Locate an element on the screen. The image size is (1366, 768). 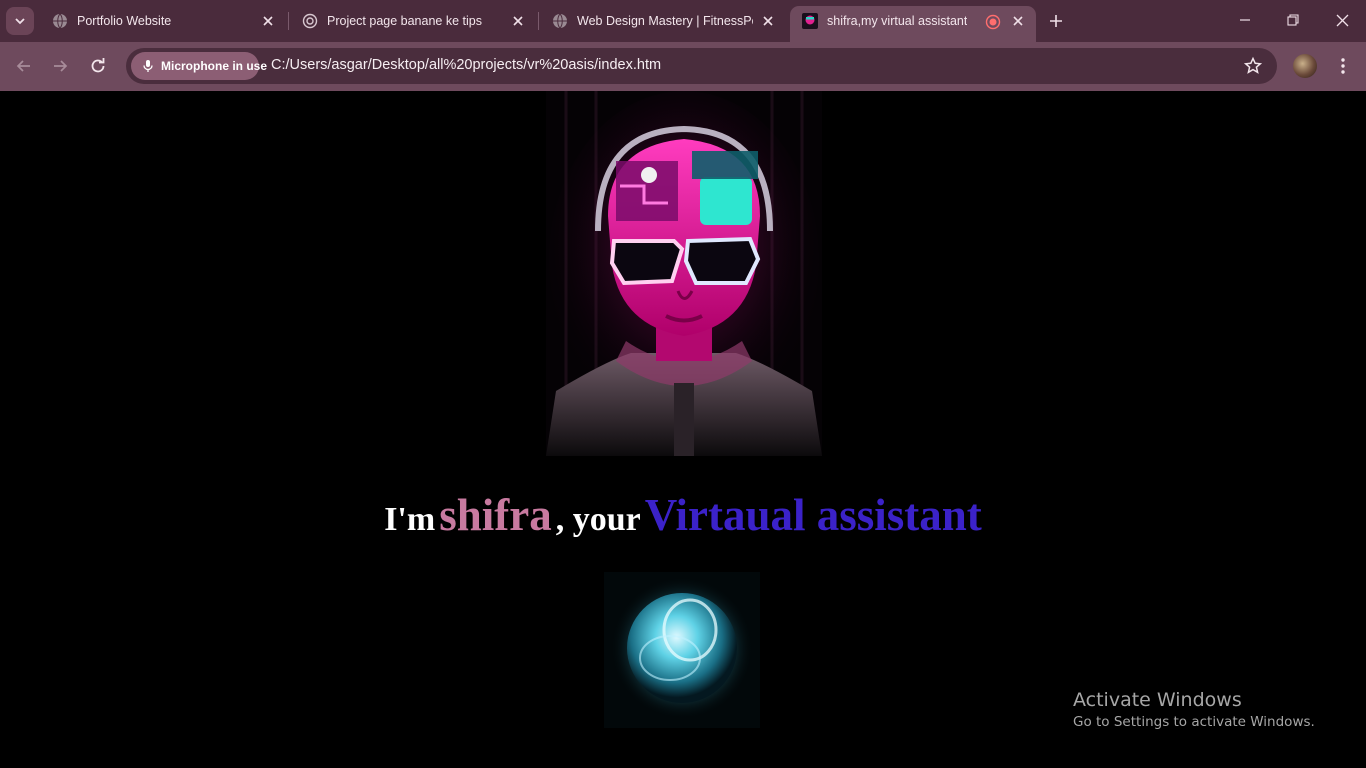
close-icon is located at coordinates (1342, 20).